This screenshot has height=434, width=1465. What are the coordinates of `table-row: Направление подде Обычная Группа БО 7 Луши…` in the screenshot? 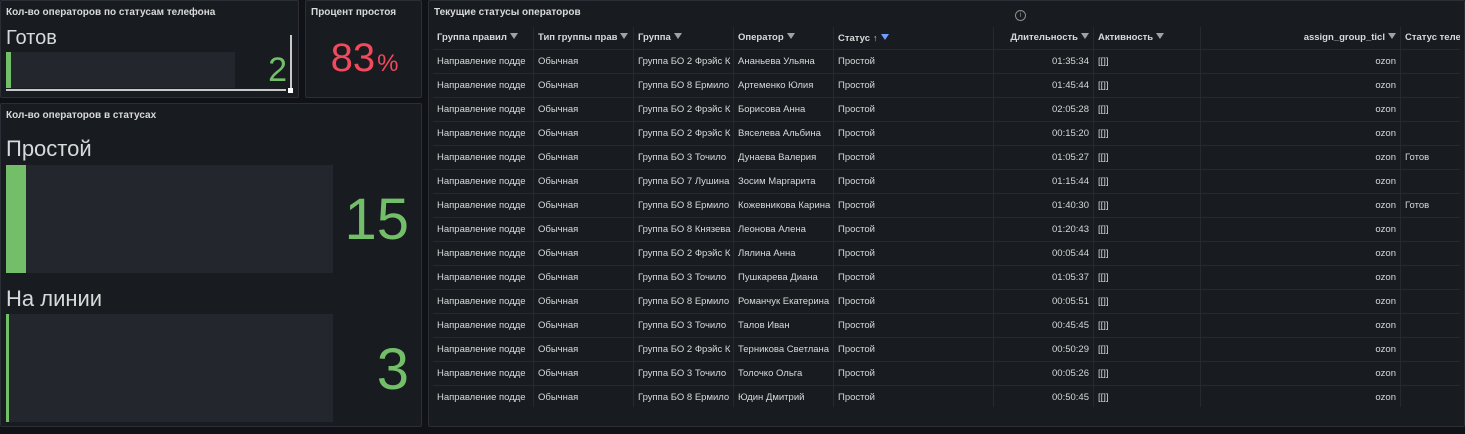 It's located at (946, 181).